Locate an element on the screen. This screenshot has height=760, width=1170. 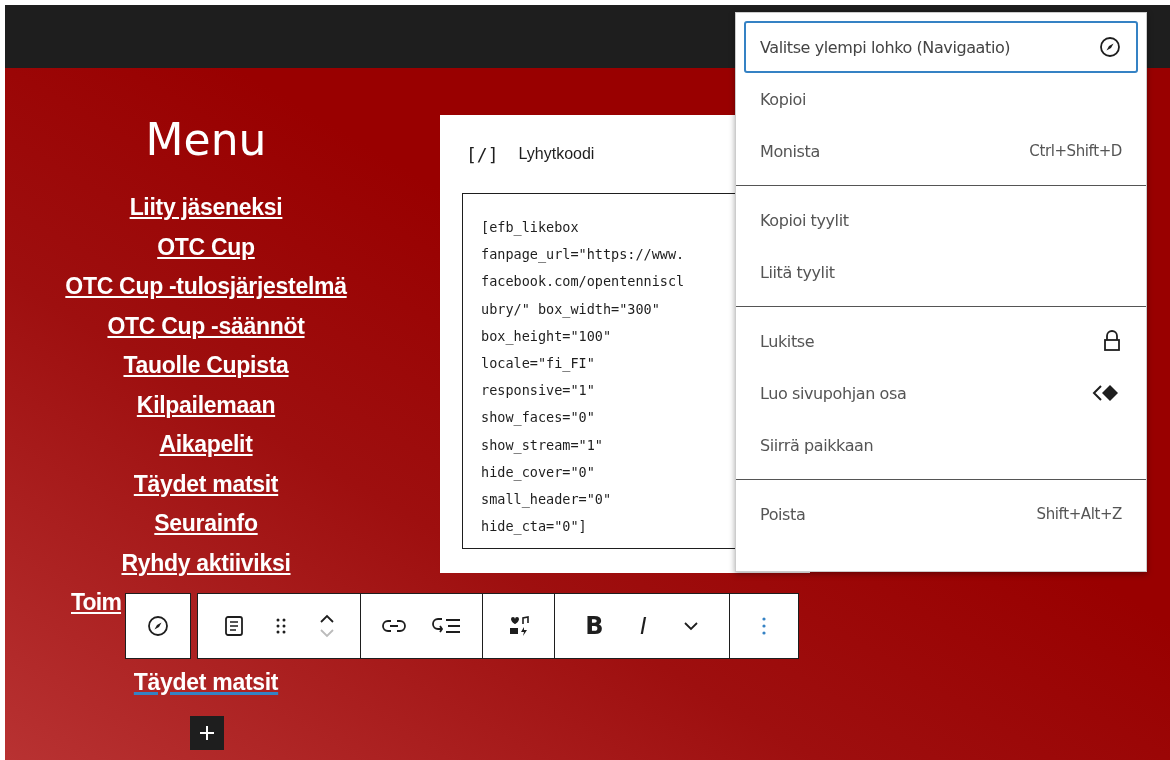
block-title: Lyhytkoodi is located at coordinates (556, 154).